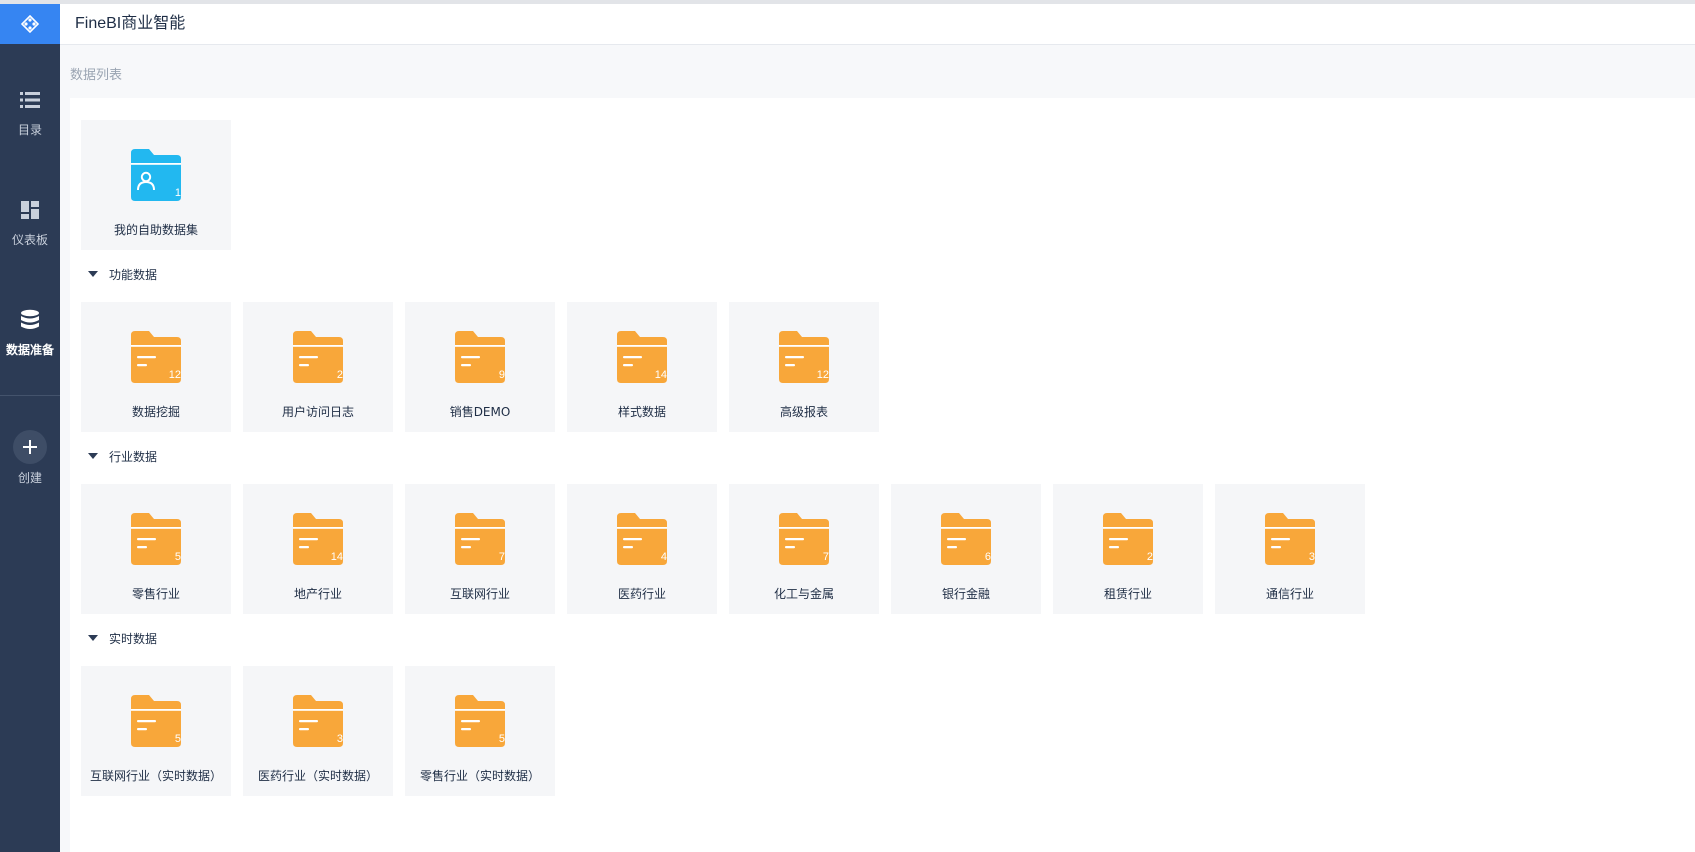 The height and width of the screenshot is (852, 1695). Describe the element at coordinates (317, 412) in the screenshot. I see `folder-label: 用户访问日志` at that location.